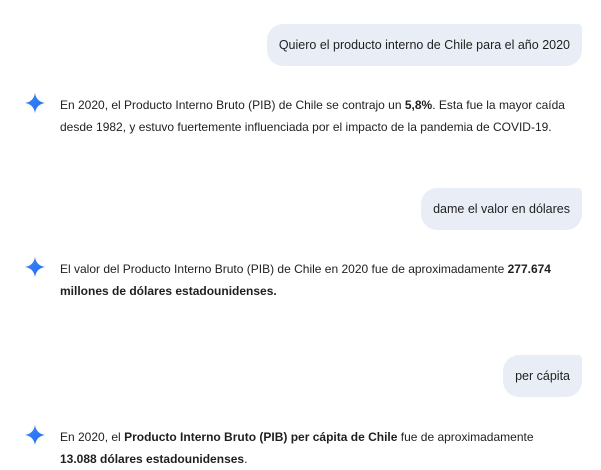 This screenshot has width=601, height=470. What do you see at coordinates (246, 459) in the screenshot?
I see `response-text-segment: .` at bounding box center [246, 459].